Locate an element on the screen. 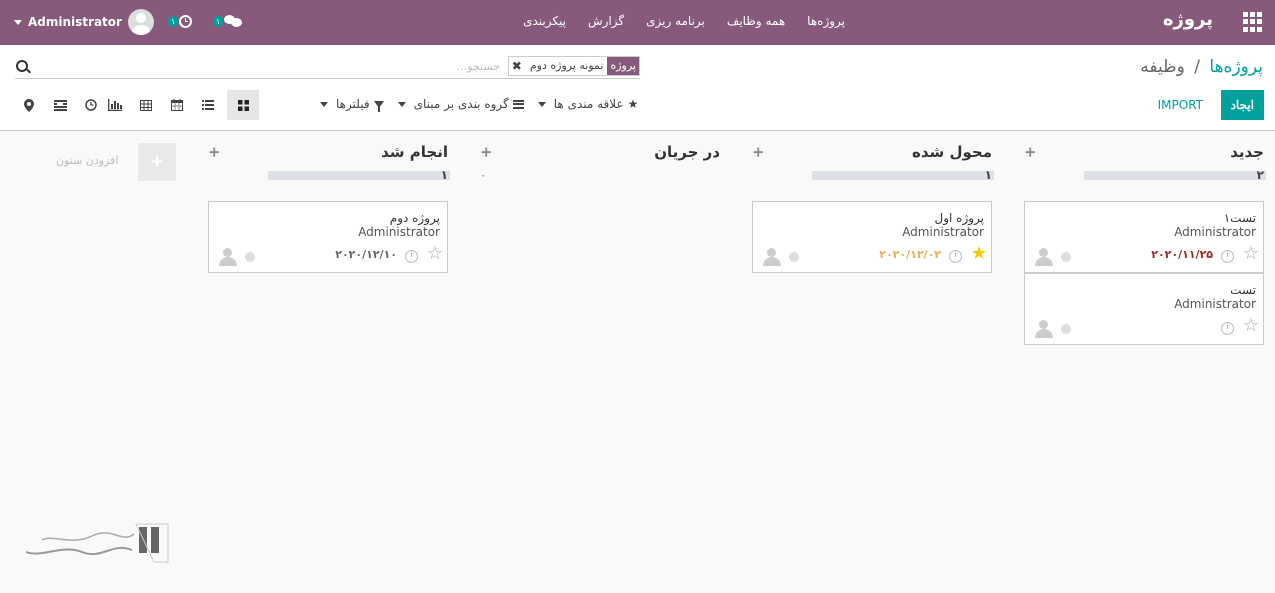  pivot-view-icon is located at coordinates (146, 105).